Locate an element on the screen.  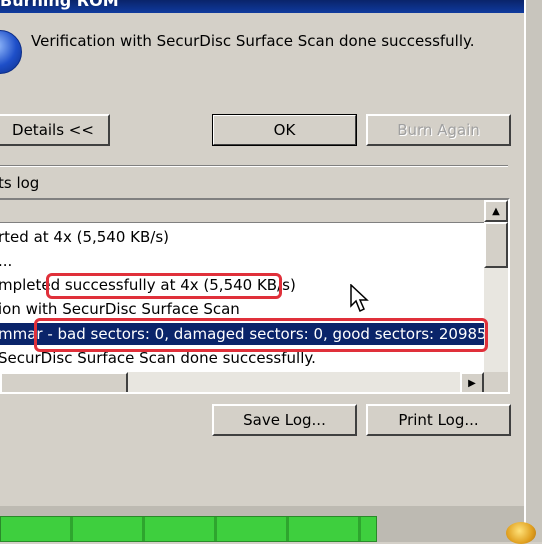
burn-again-button: Burn Again is located at coordinates (438, 130).